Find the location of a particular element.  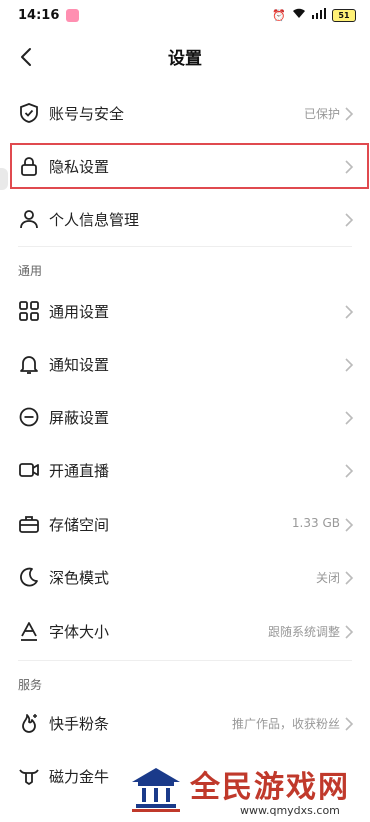

watermark-url: www.qmydxs.com is located at coordinates (290, 810).